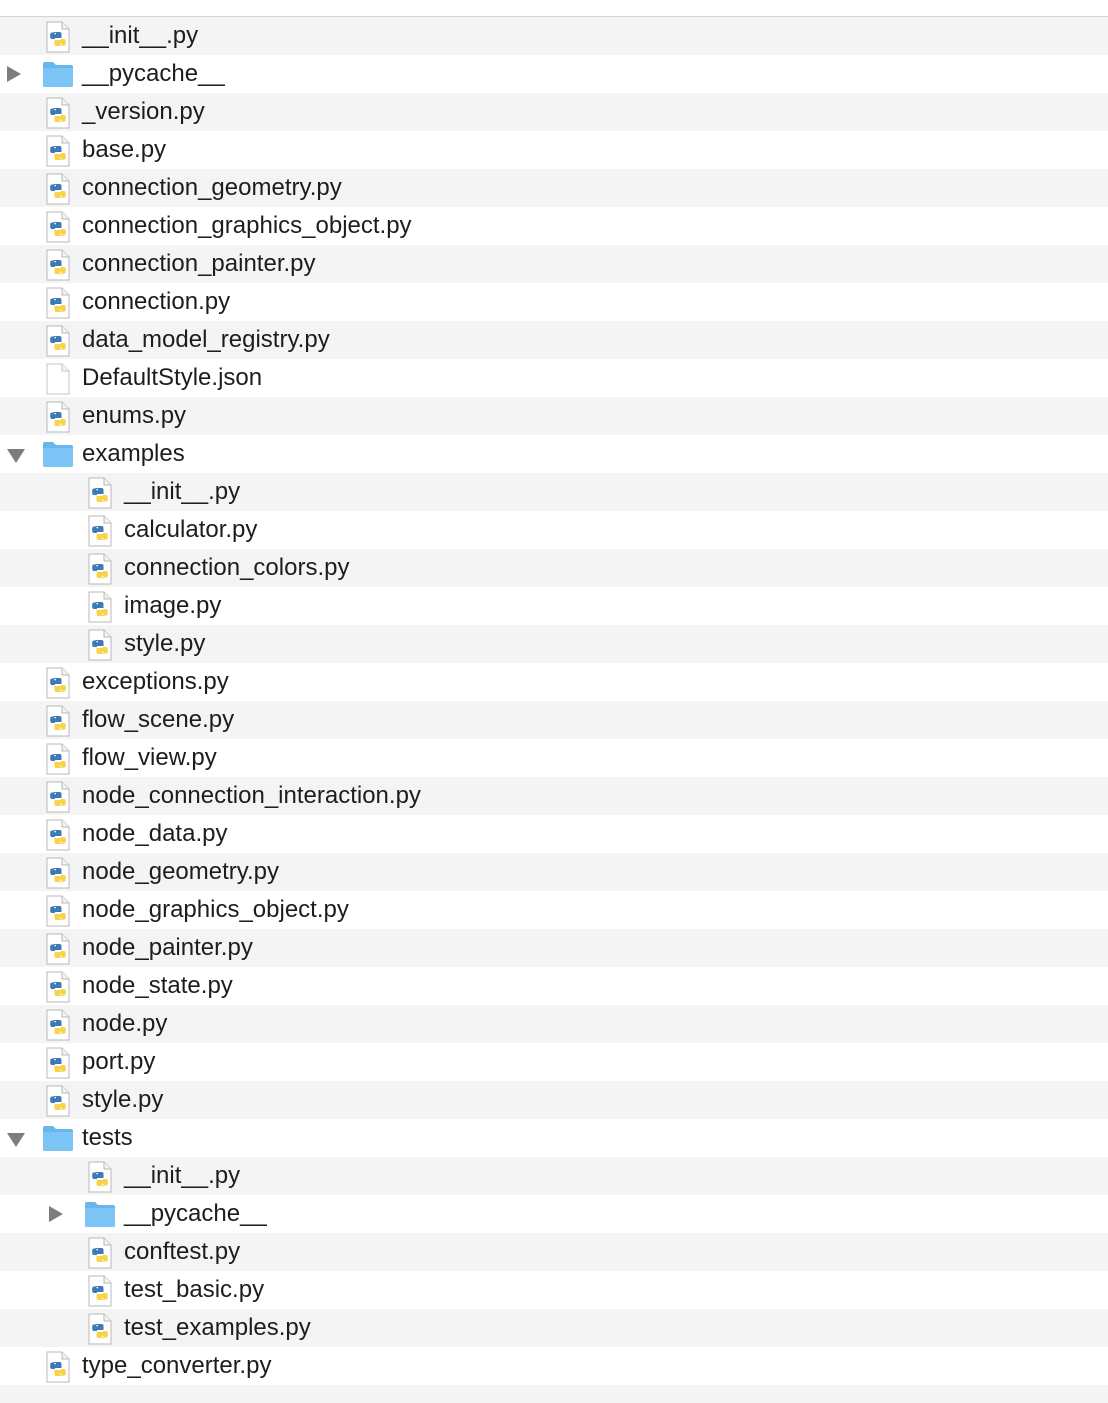 The height and width of the screenshot is (1403, 1108). What do you see at coordinates (554, 682) in the screenshot?
I see `file-row: exceptions.py` at bounding box center [554, 682].